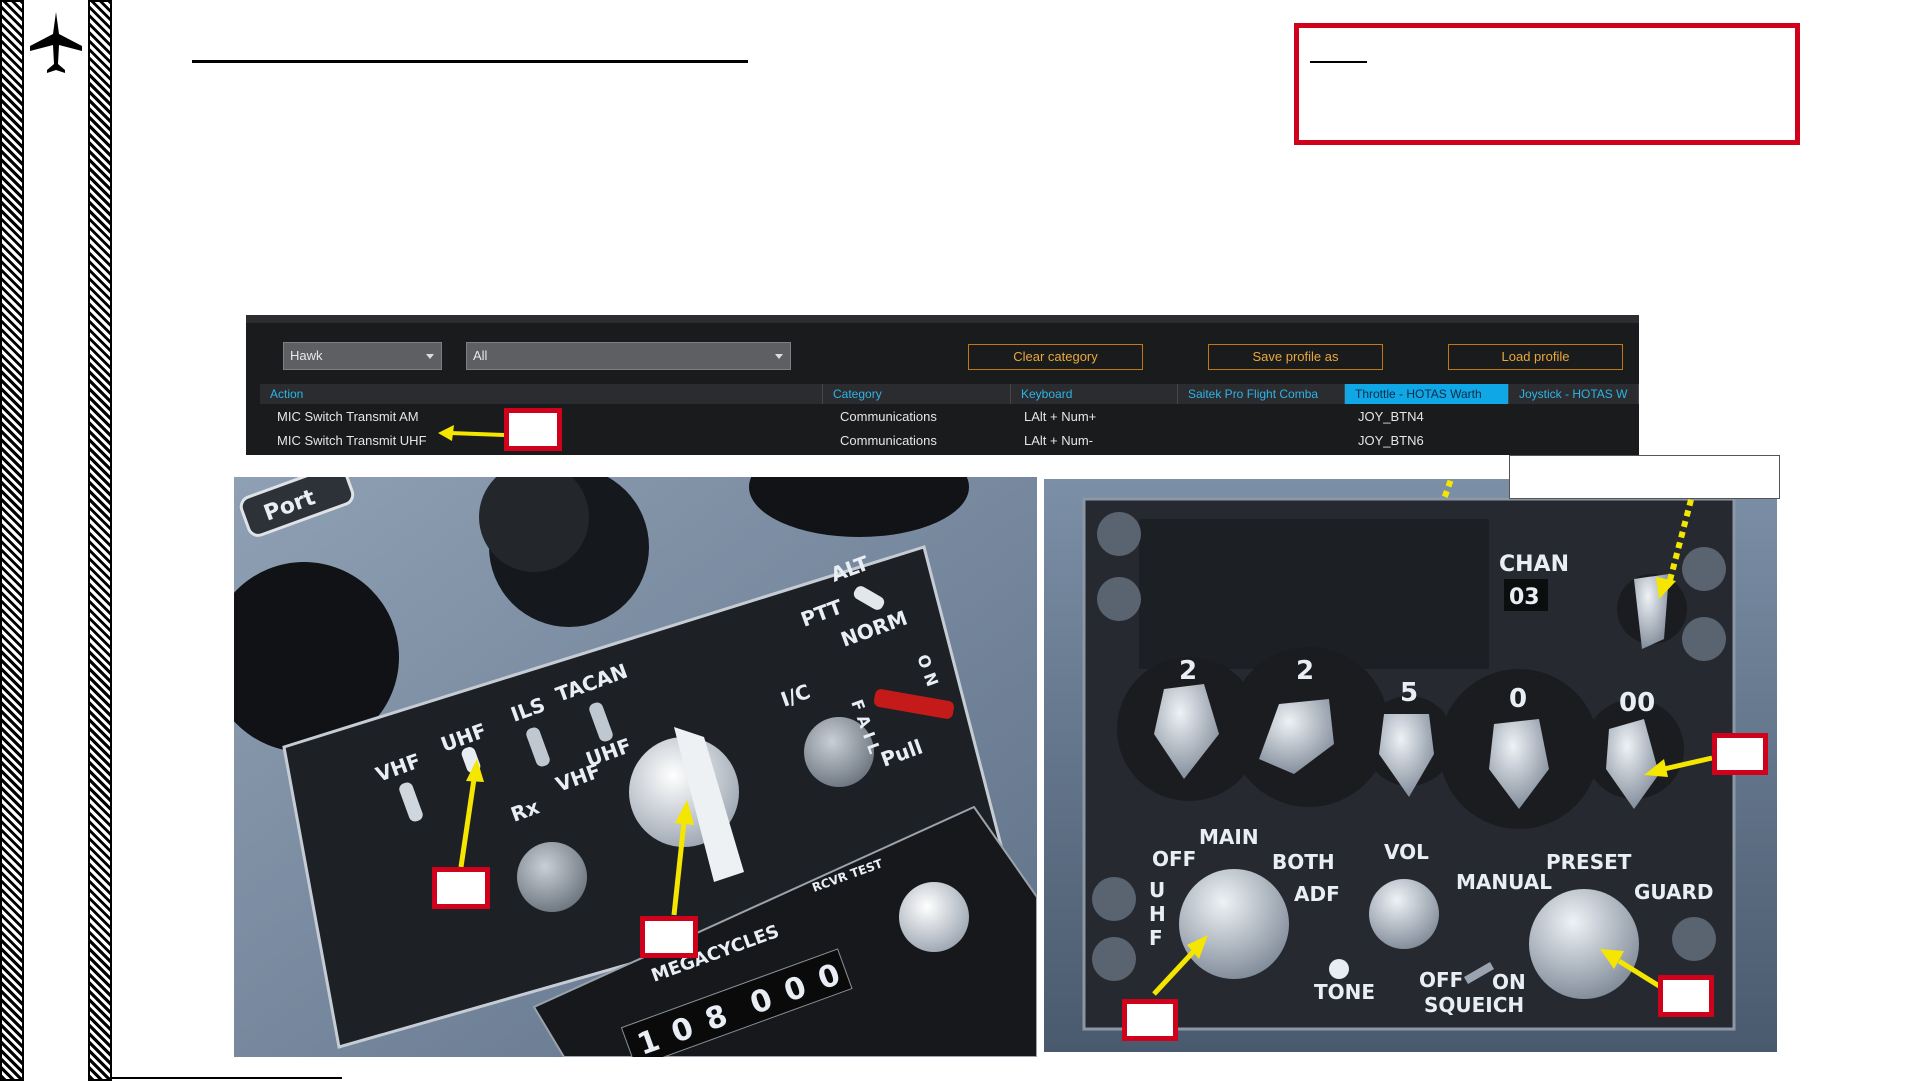 Image resolution: width=1921 pixels, height=1081 pixels. What do you see at coordinates (1547, 84) in the screenshot?
I see `note-box` at bounding box center [1547, 84].